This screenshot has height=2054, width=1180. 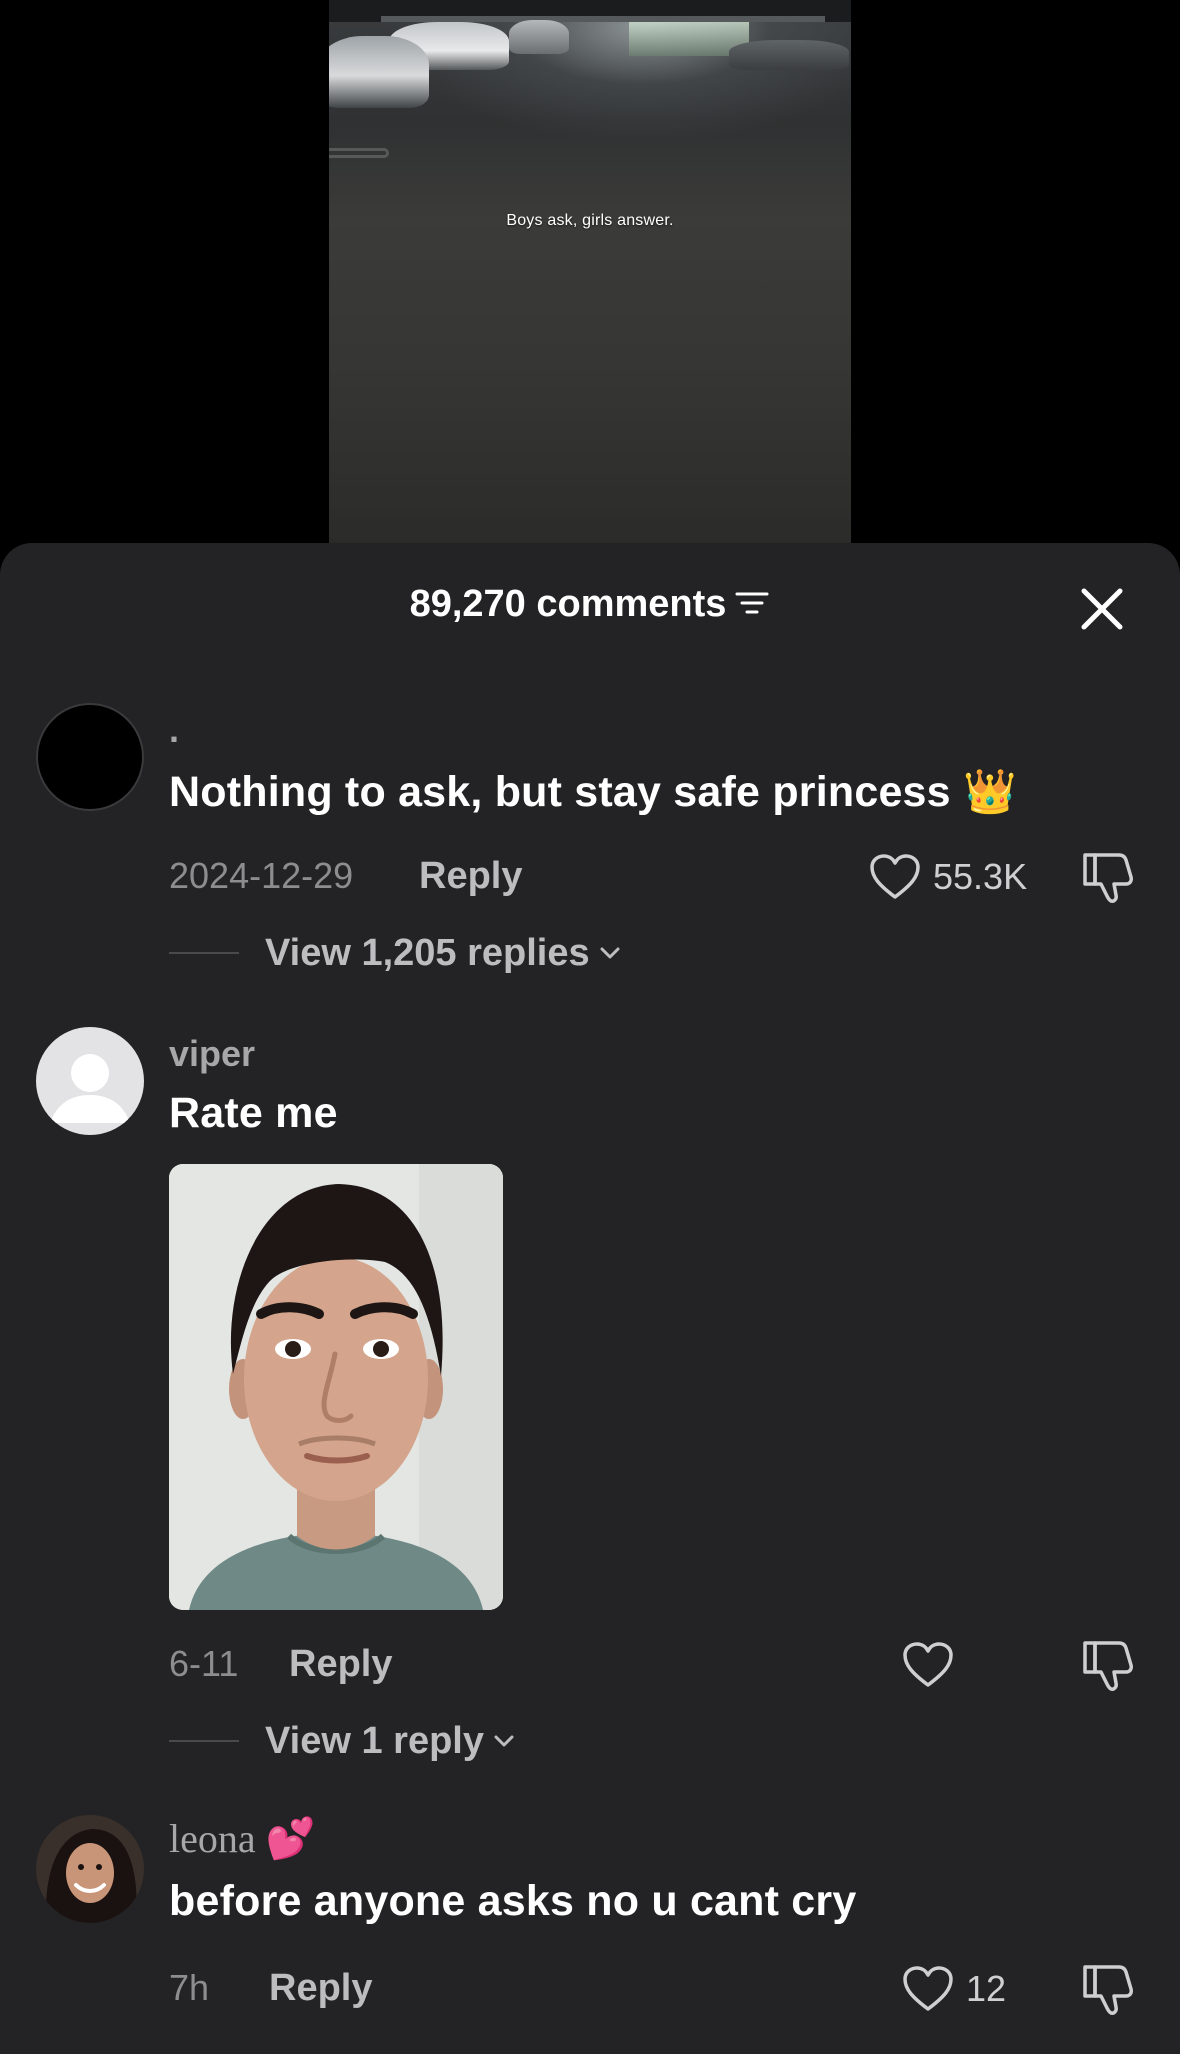 I want to click on comment-text-body: Nothing to ask, but stay safe princess, so click(x=560, y=792).